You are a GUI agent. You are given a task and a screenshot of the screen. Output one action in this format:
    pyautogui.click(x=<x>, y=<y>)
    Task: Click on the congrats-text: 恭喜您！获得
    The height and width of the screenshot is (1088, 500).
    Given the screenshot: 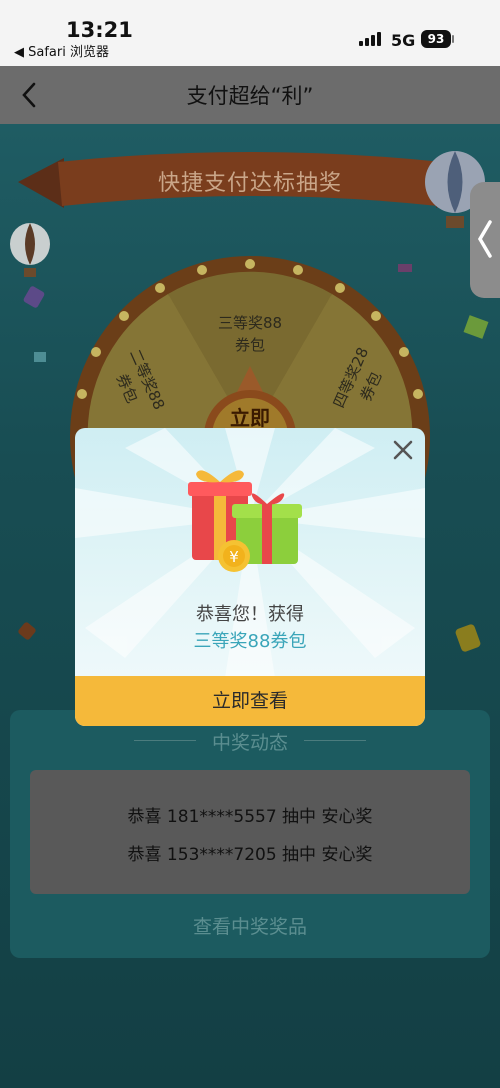 What is the action you would take?
    pyautogui.click(x=250, y=614)
    